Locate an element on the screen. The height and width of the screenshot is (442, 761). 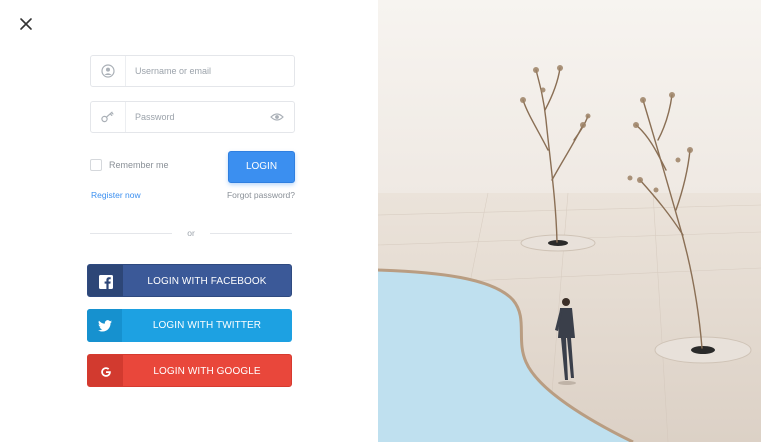
facebook-login-label: LOGIN WITH FACEBOOK is located at coordinates (207, 281).